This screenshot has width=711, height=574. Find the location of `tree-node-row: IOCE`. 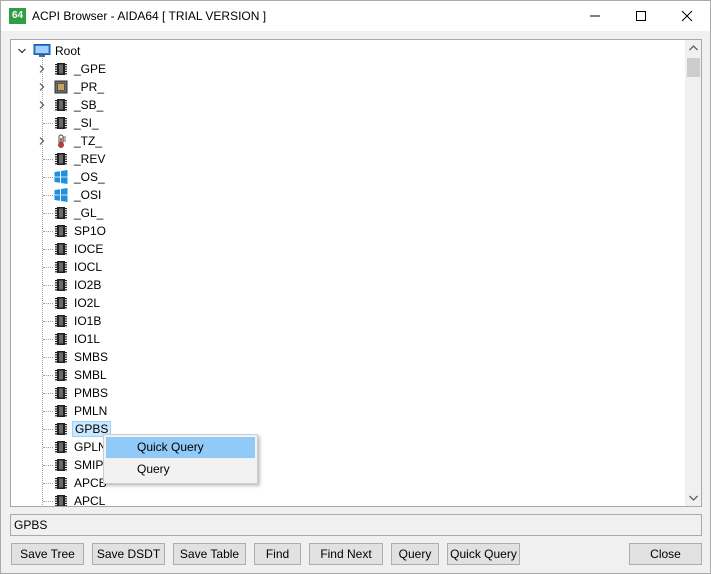

tree-node-row: IOCE is located at coordinates (348, 249).